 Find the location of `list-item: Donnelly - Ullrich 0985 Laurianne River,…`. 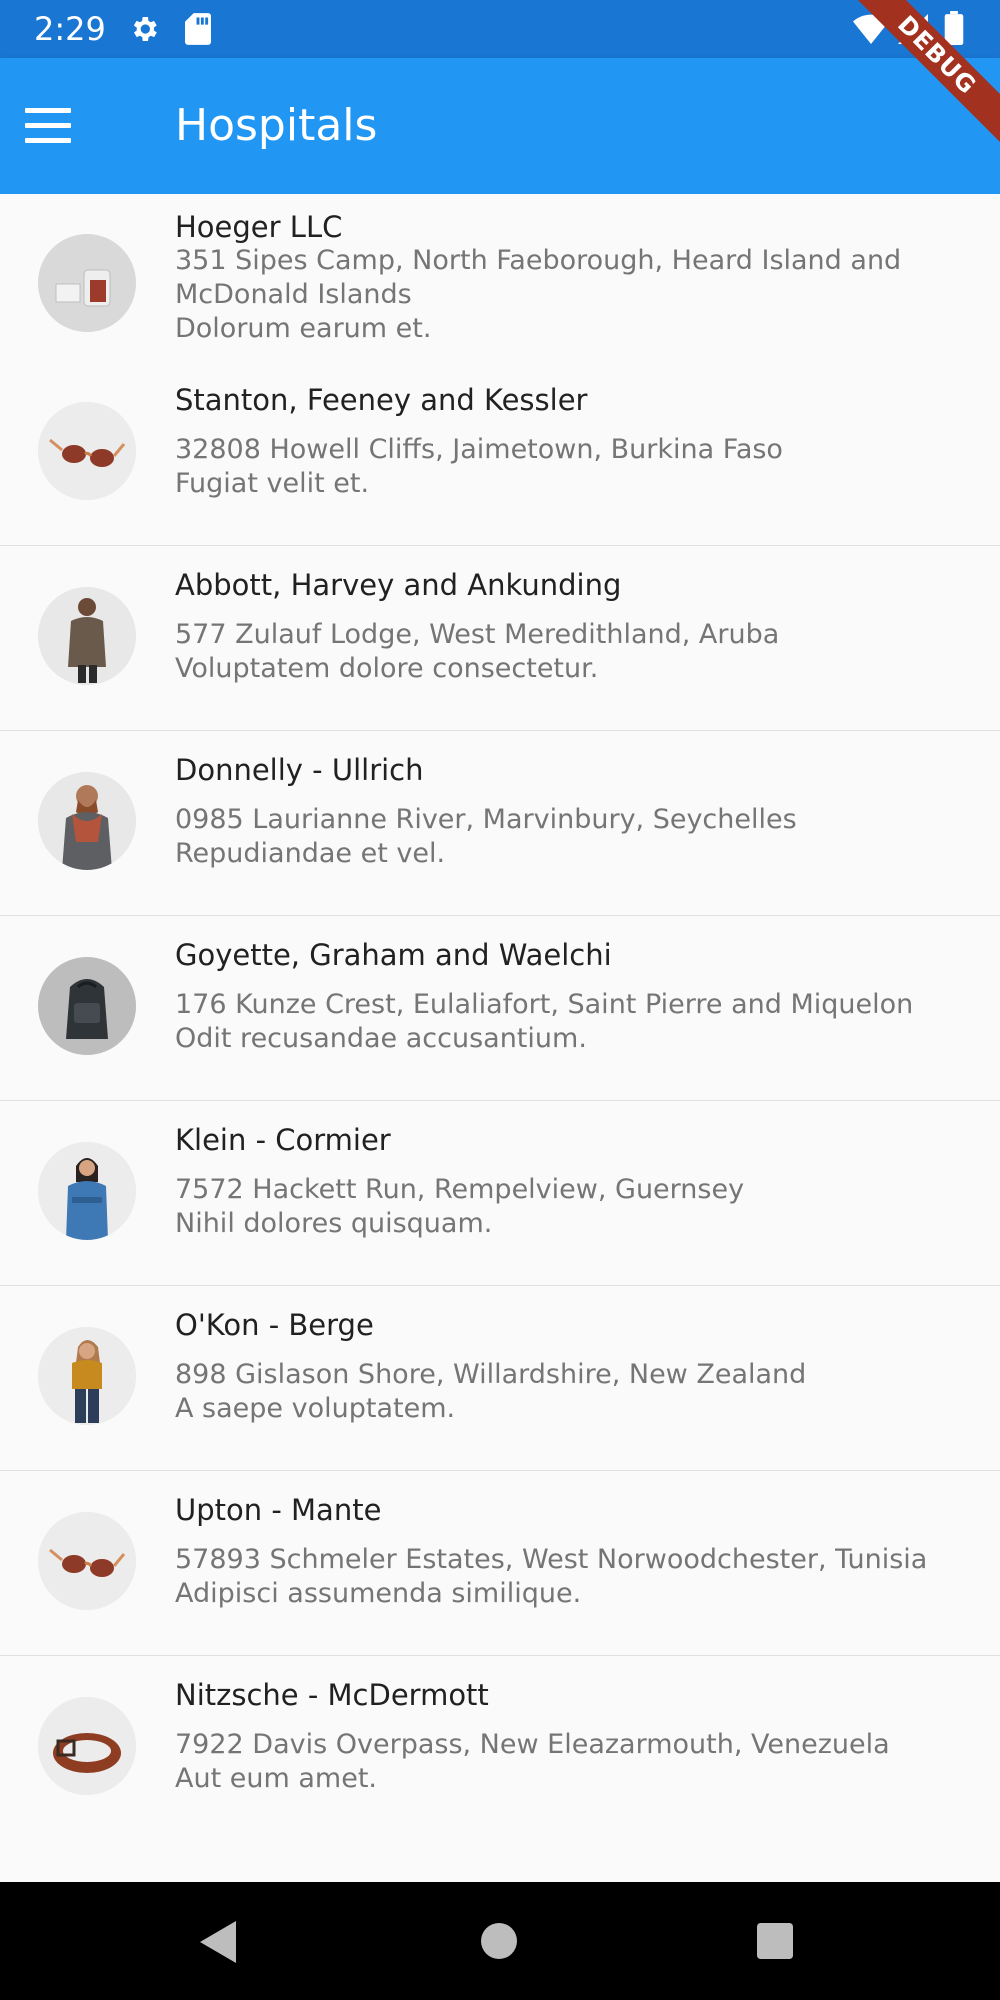

list-item: Donnelly - Ullrich 0985 Laurianne River,… is located at coordinates (500, 823).